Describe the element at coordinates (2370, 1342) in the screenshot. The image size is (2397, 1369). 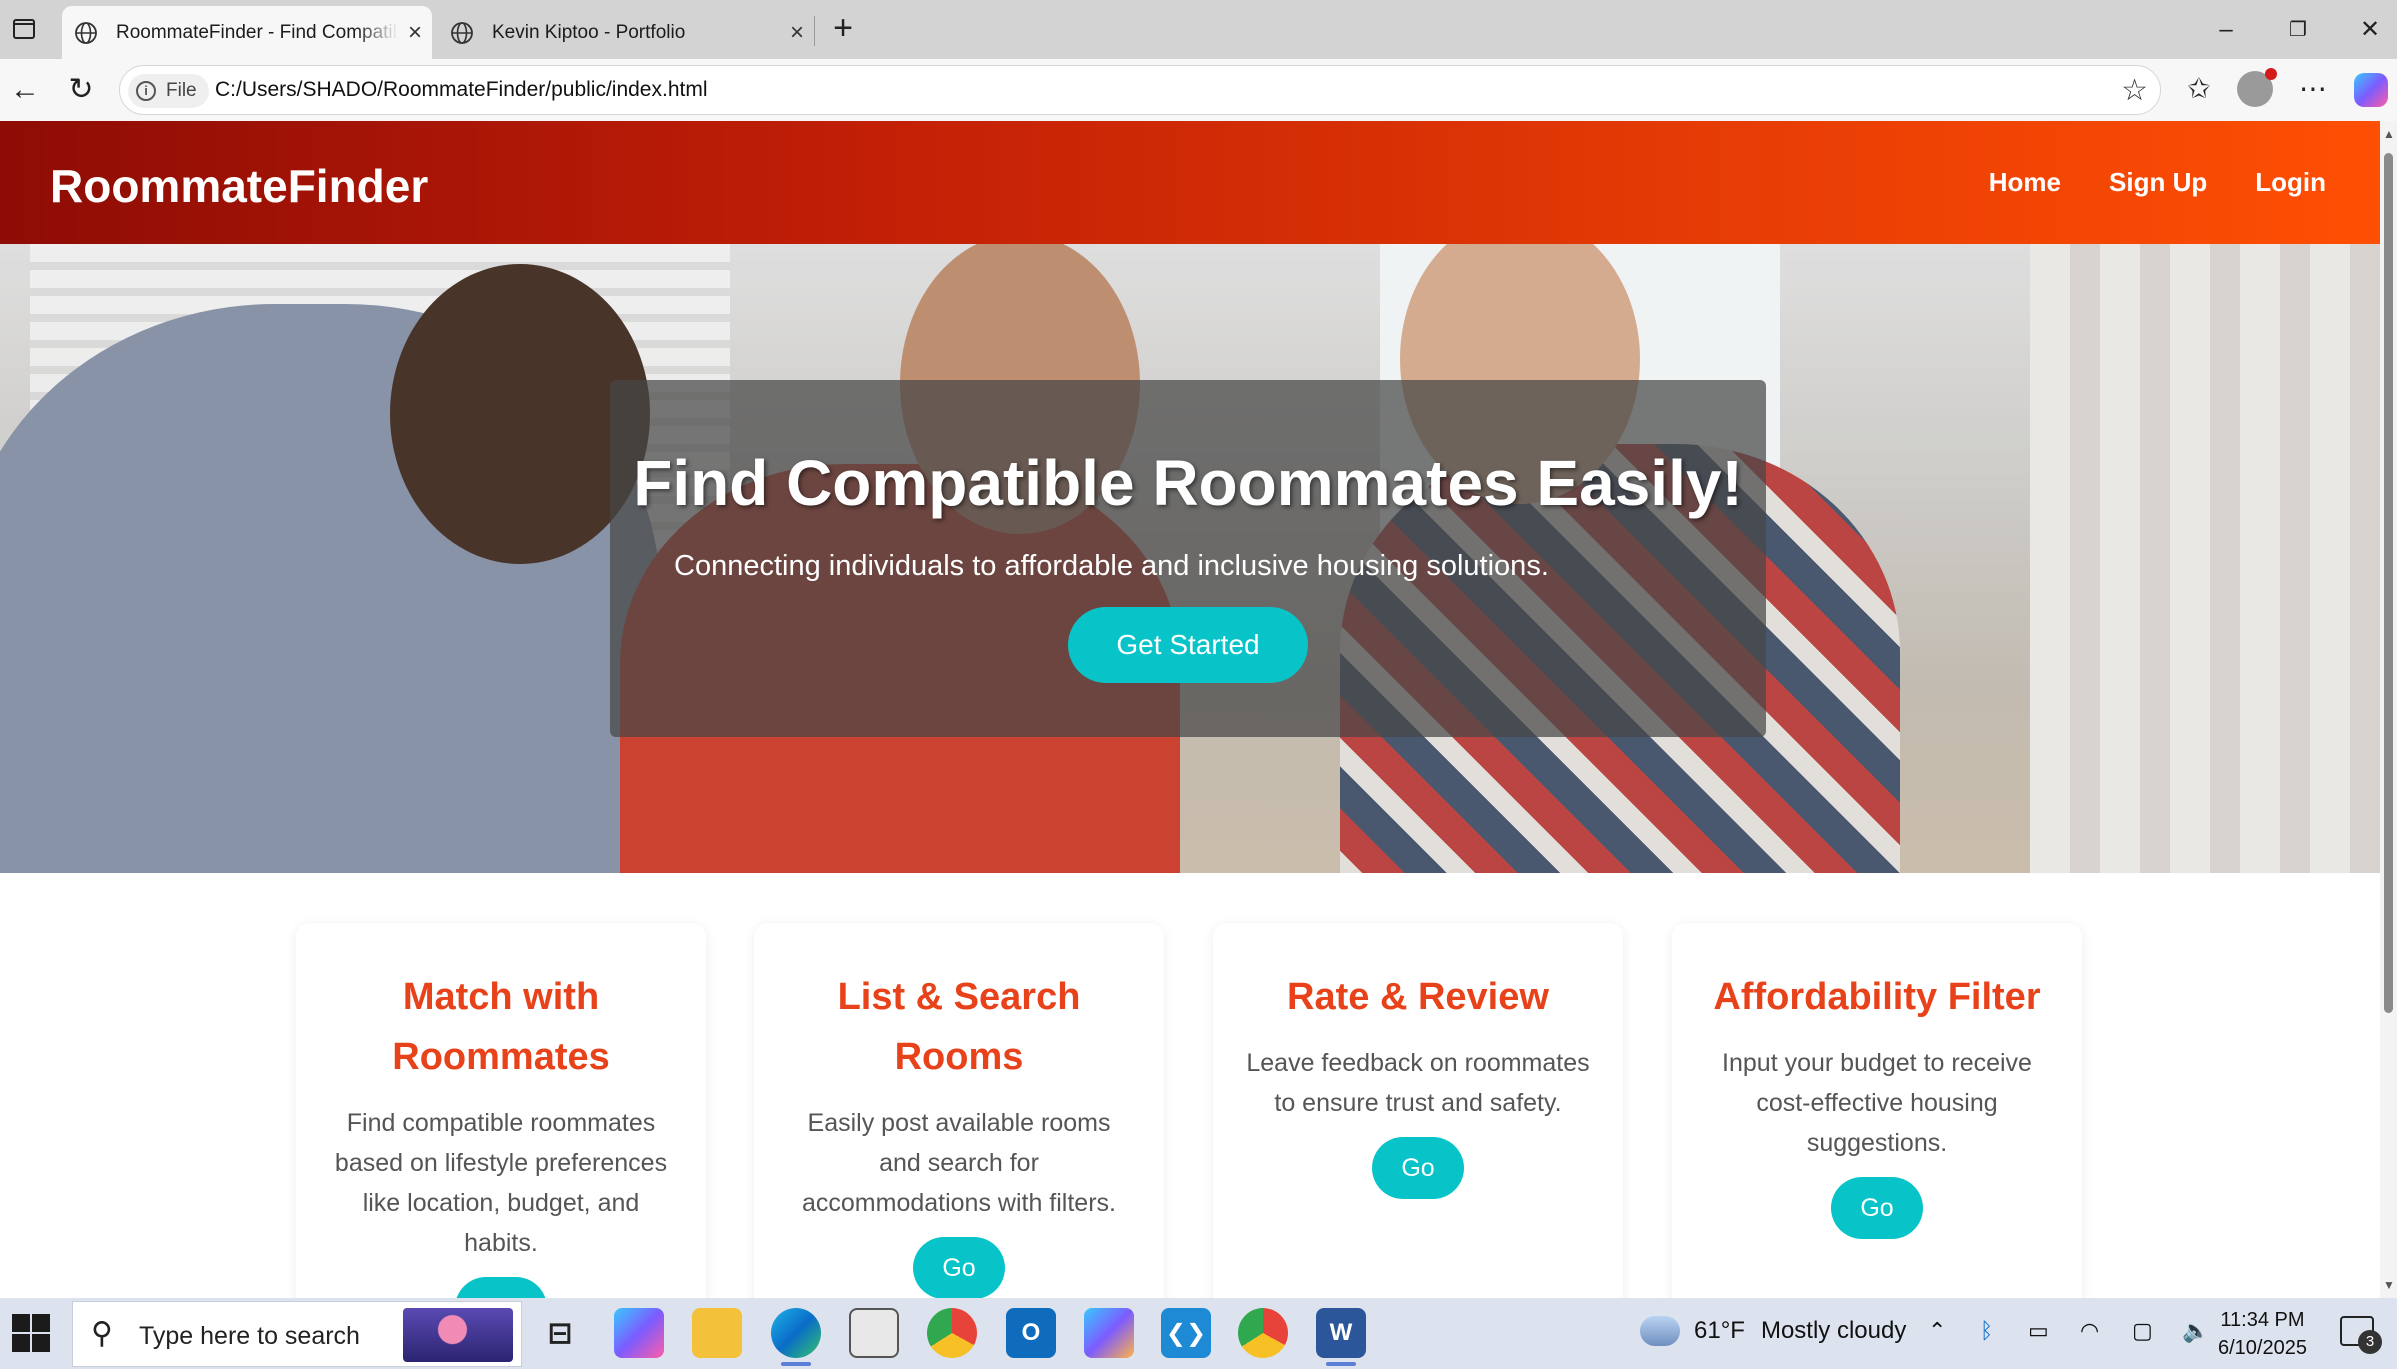
I see `notification-count: 3` at that location.